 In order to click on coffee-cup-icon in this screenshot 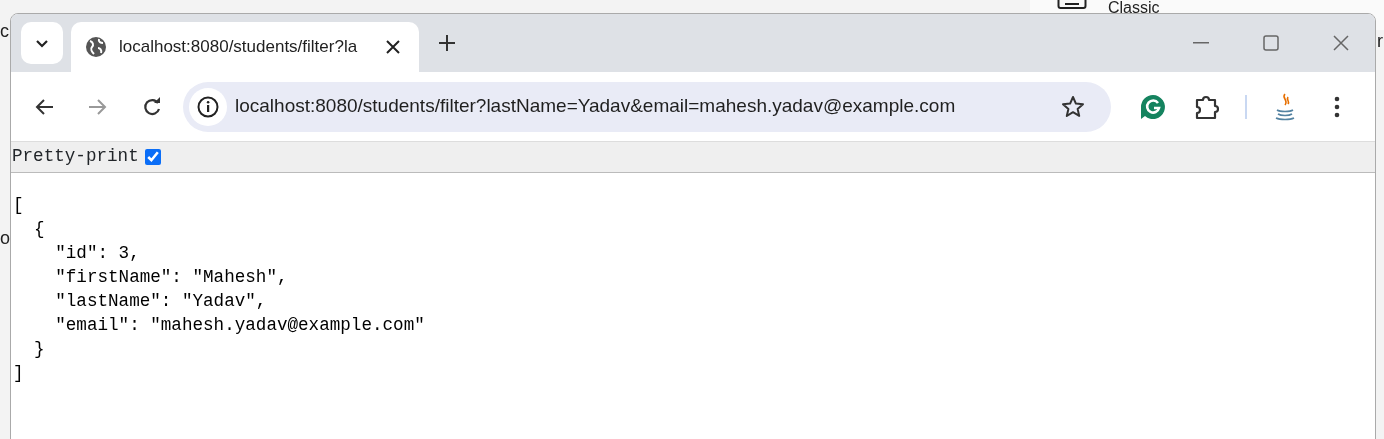, I will do `click(1285, 106)`.